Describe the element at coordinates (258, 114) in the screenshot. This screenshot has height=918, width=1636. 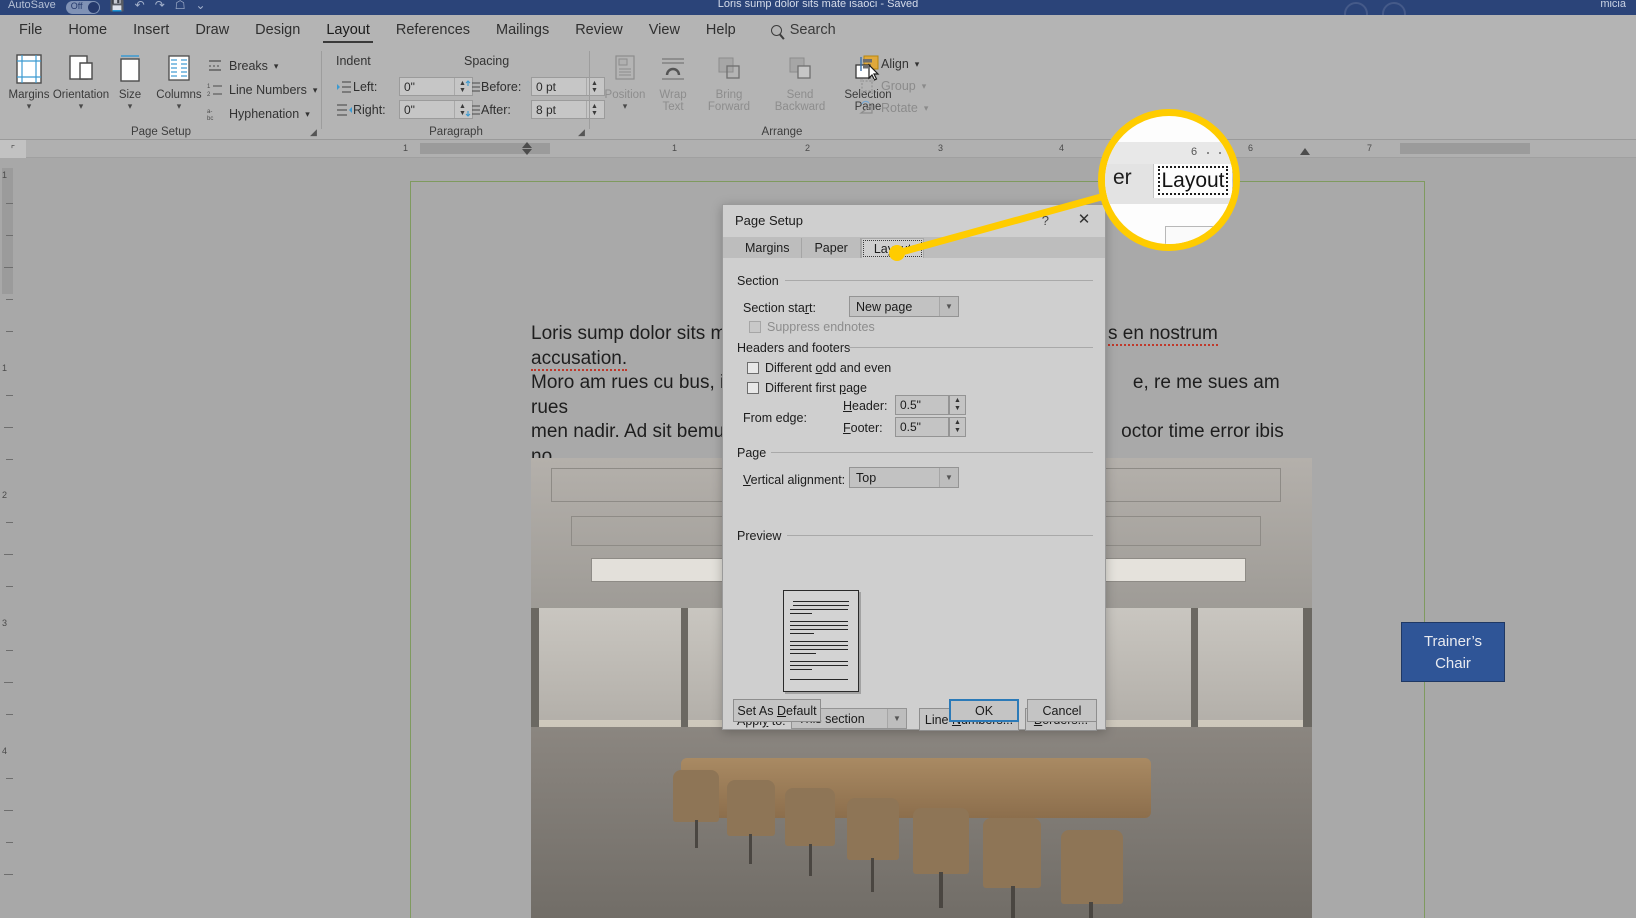
I see `hyphenation-button: a- bc Hyphenation ▾` at that location.